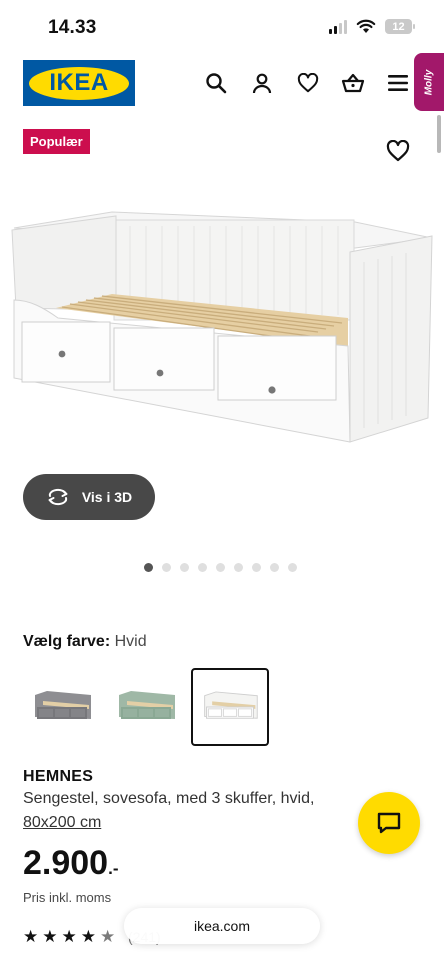  I want to click on color-value: Hvid, so click(130, 641).